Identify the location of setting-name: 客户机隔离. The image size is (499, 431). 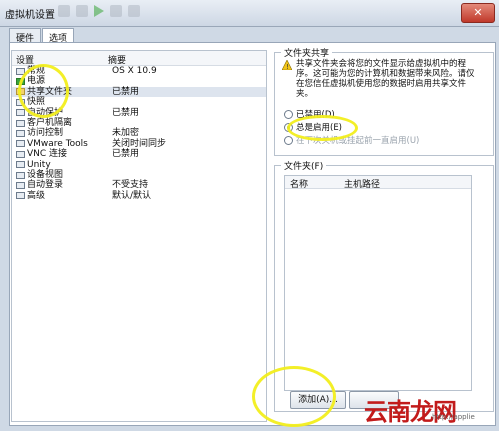
(50, 122).